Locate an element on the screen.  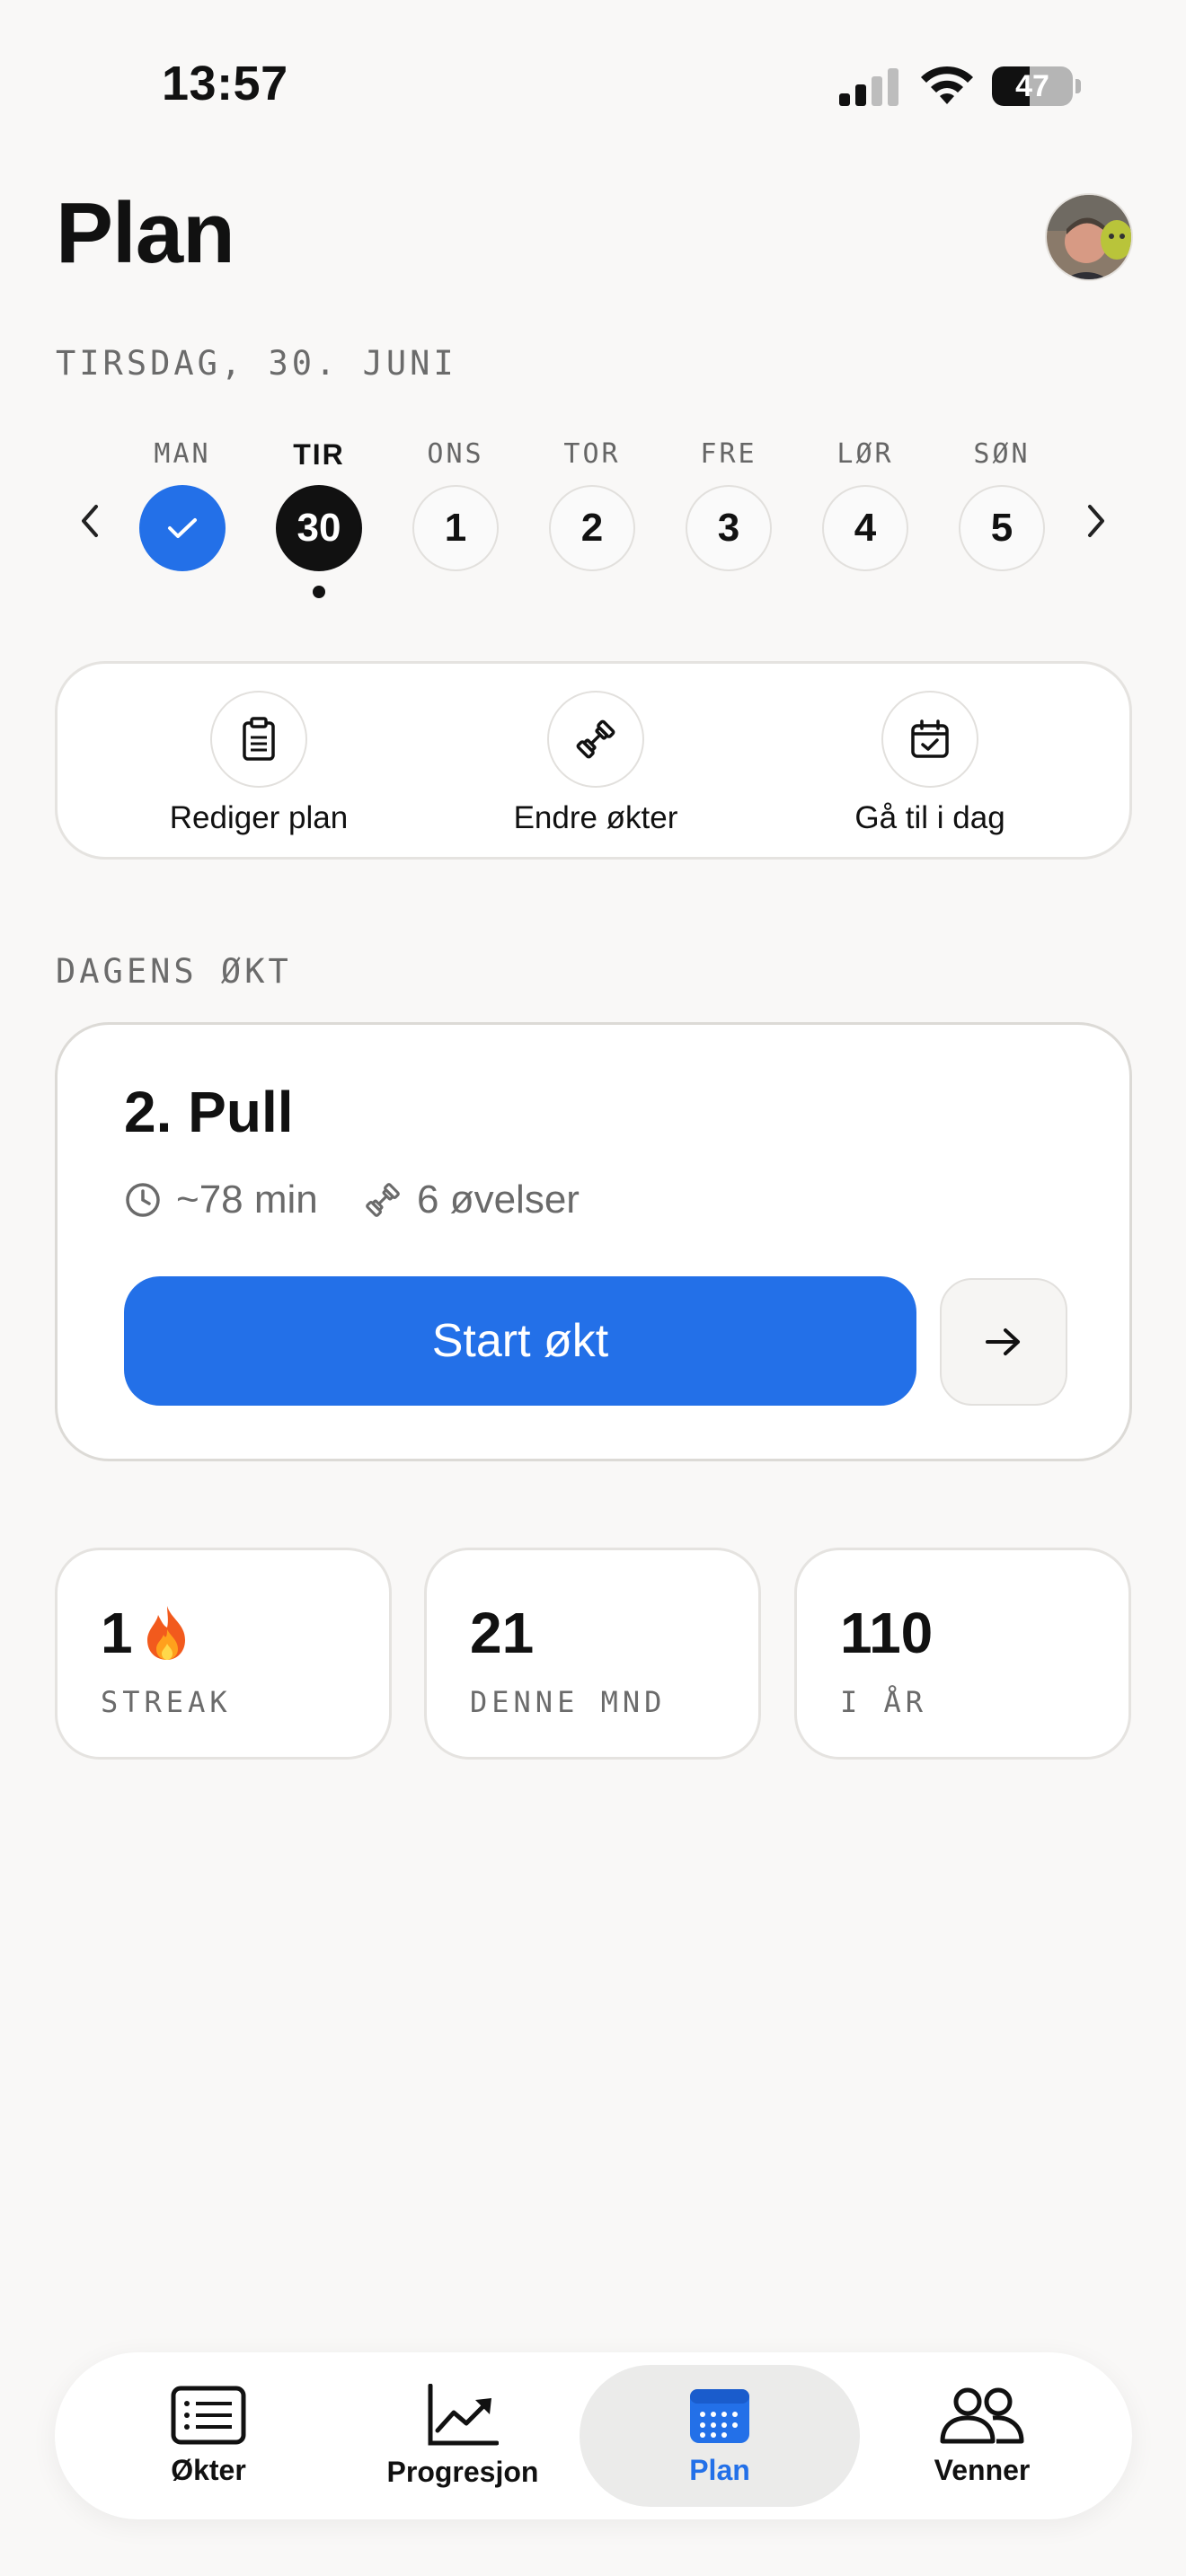
stat-value: 110 is located at coordinates (887, 1633).